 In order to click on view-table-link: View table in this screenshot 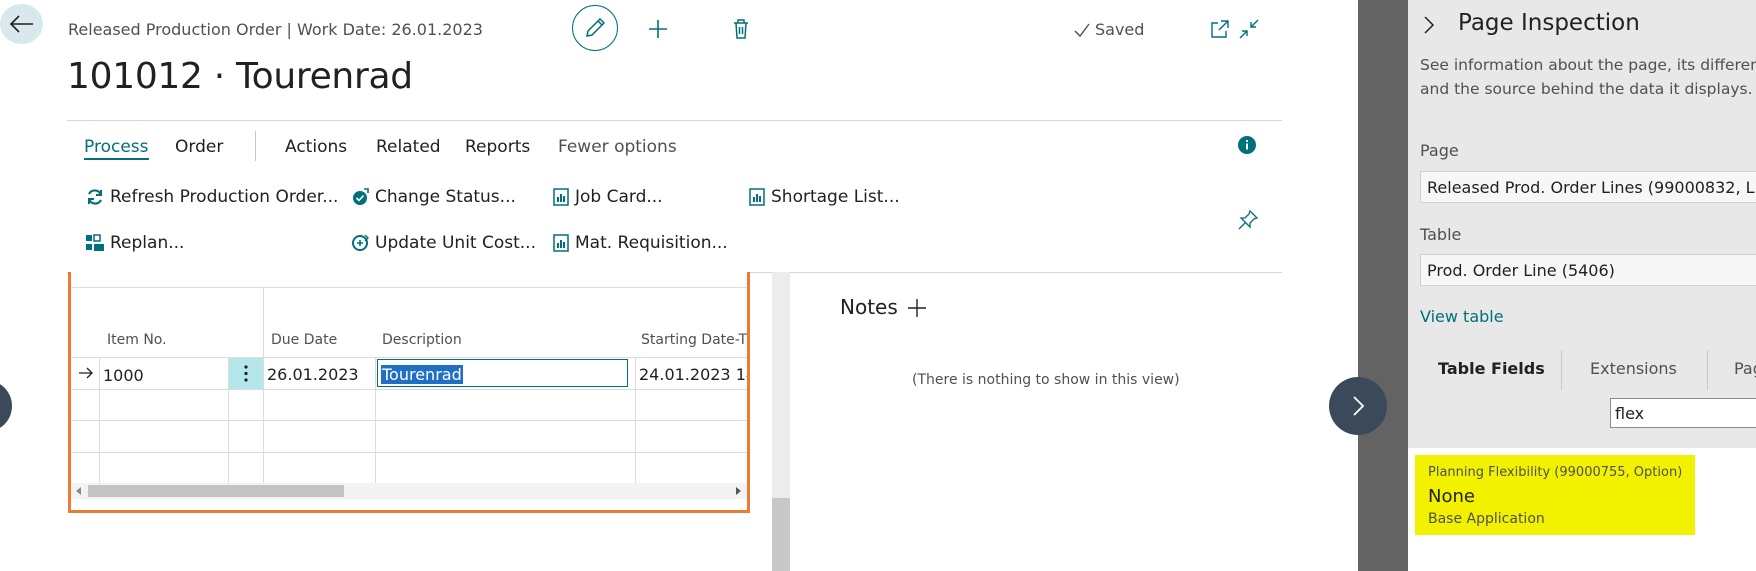, I will do `click(1462, 316)`.